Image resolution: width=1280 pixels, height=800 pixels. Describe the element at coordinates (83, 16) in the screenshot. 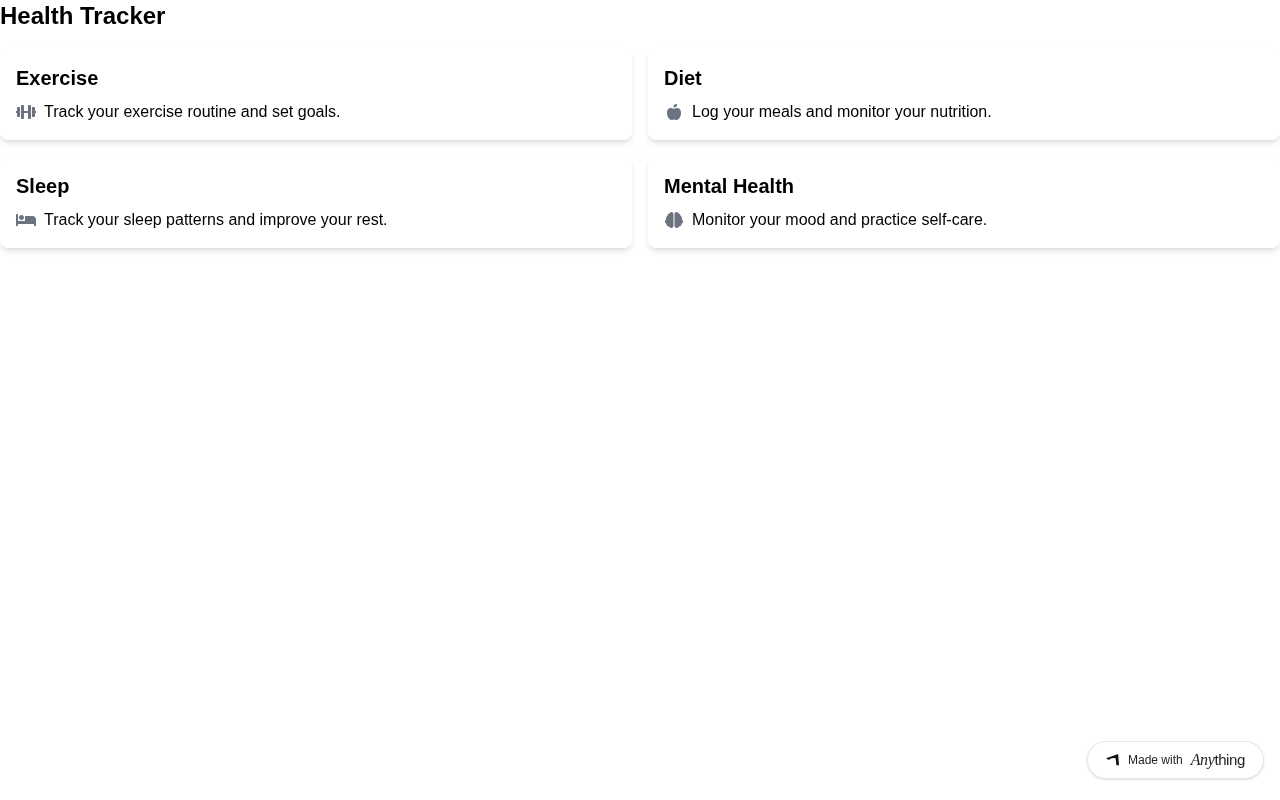

I see `page-title: Health Tracker` at that location.